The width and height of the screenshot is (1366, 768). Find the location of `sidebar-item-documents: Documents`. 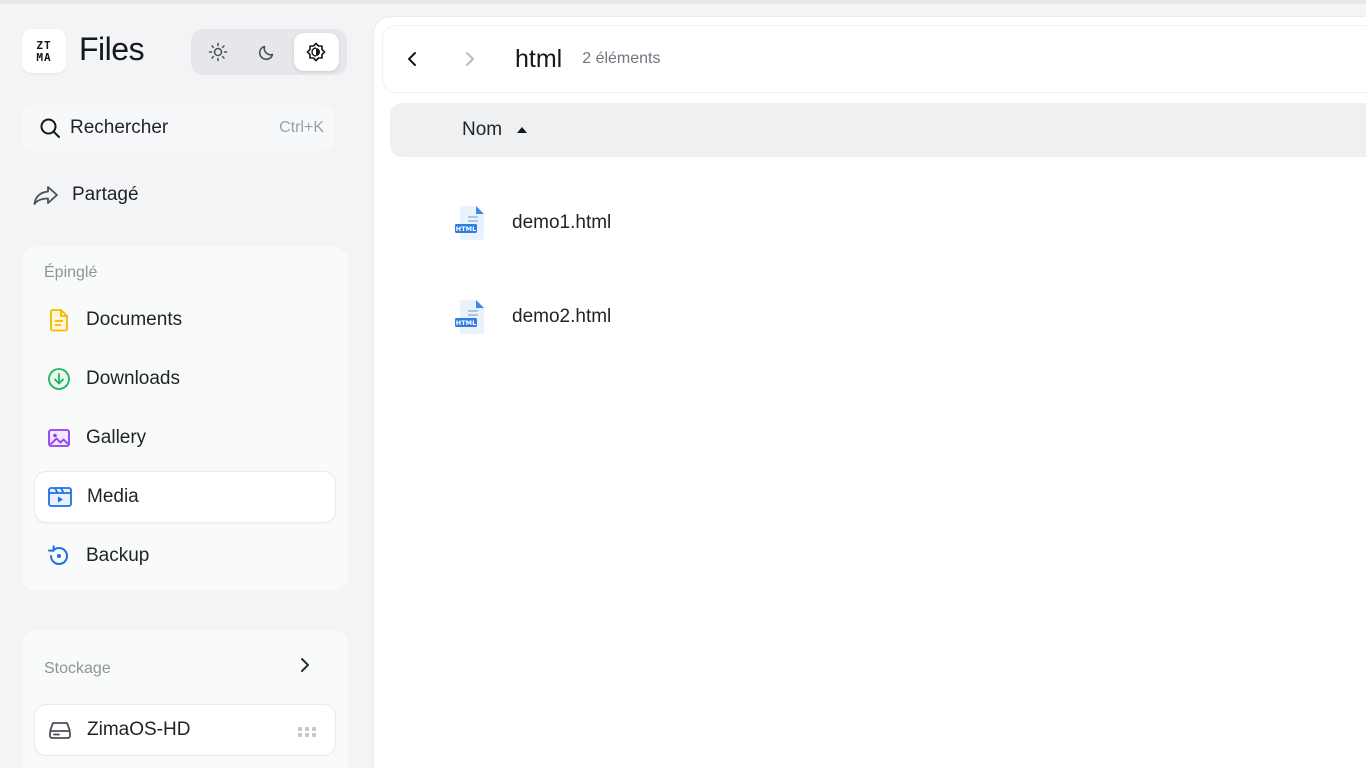

sidebar-item-documents: Documents is located at coordinates (185, 320).